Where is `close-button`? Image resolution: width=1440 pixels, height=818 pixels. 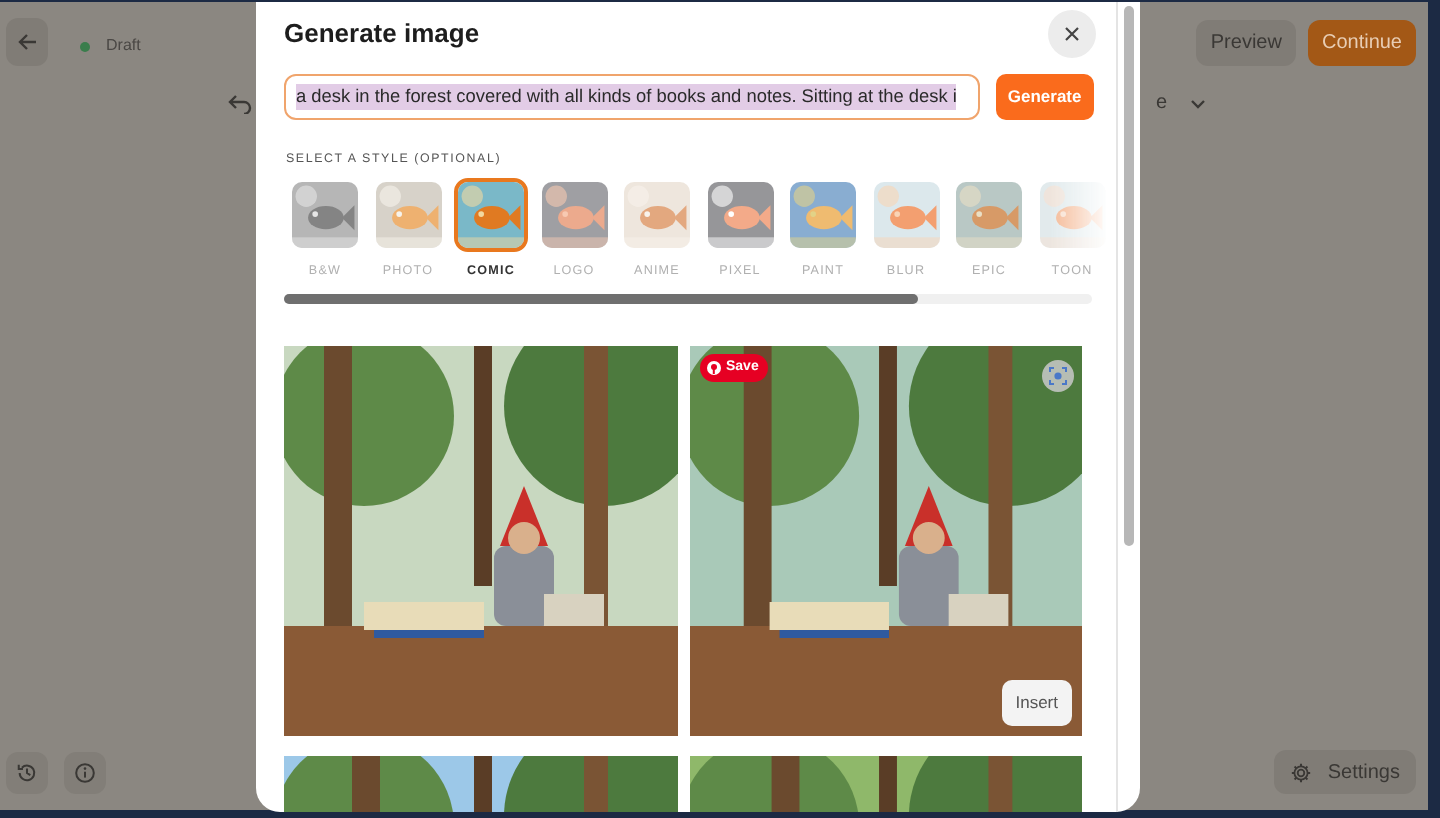 close-button is located at coordinates (1072, 34).